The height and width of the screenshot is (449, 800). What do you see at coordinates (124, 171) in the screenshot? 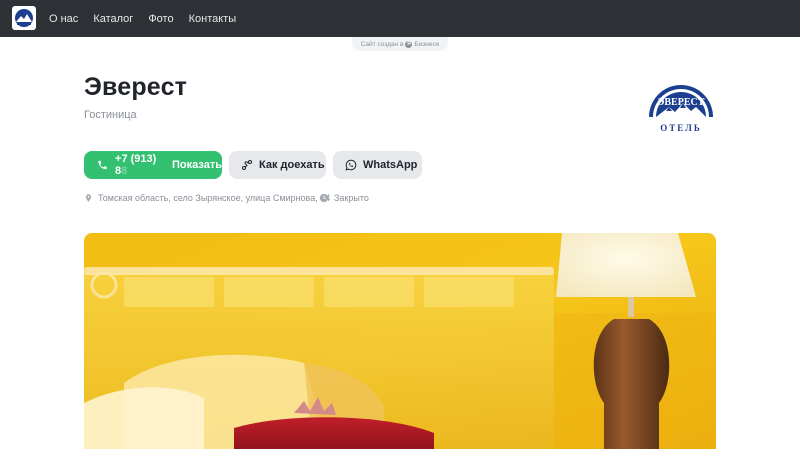
I see `phone-number-hidden: 8` at bounding box center [124, 171].